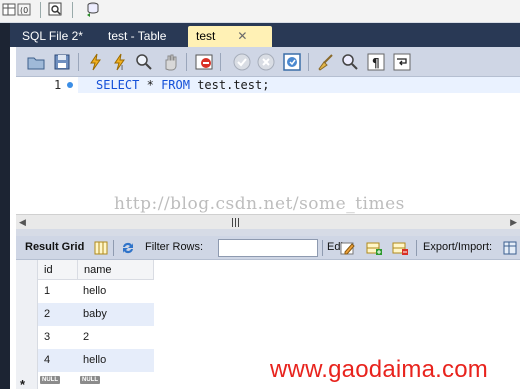  I want to click on filter-rows-label: Filter Rows:, so click(174, 247).